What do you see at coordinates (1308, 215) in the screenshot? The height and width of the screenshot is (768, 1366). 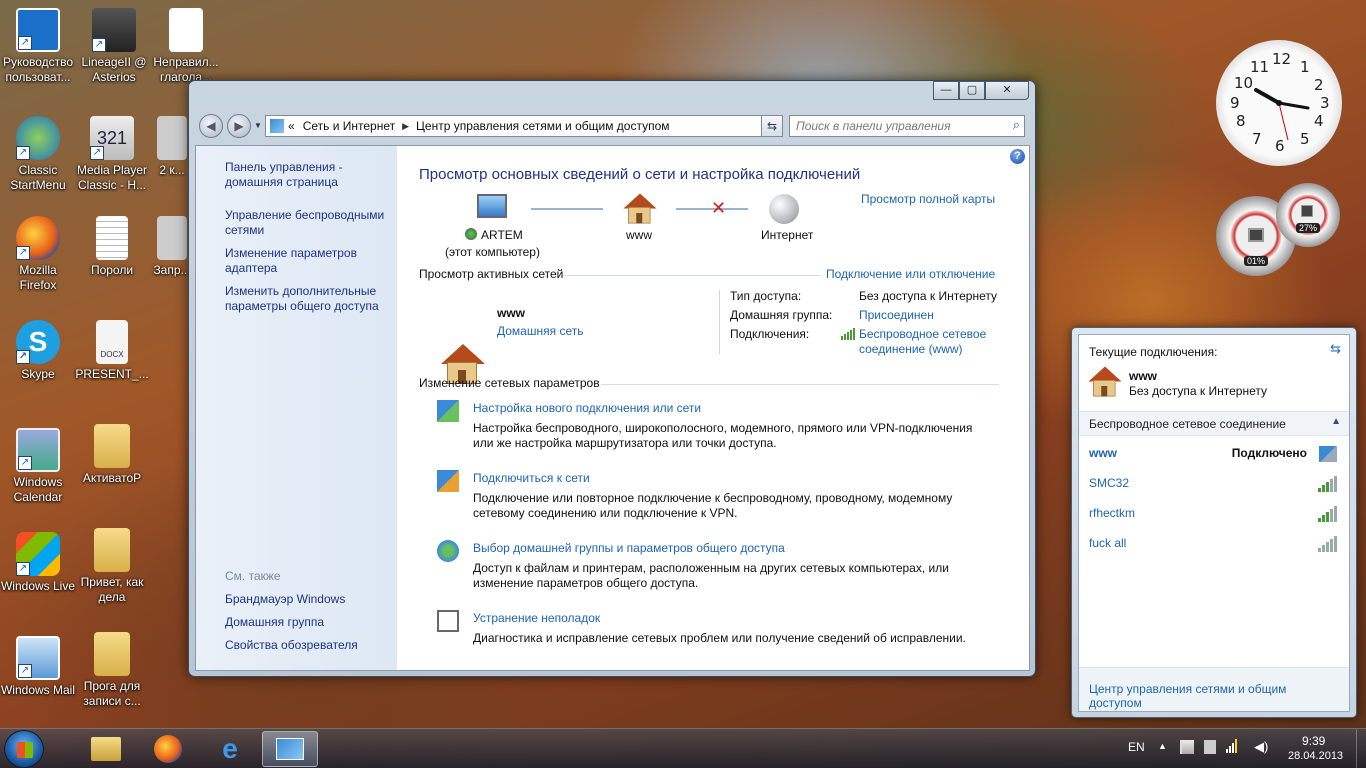 I see `memory-meter-gadget: 27%` at bounding box center [1308, 215].